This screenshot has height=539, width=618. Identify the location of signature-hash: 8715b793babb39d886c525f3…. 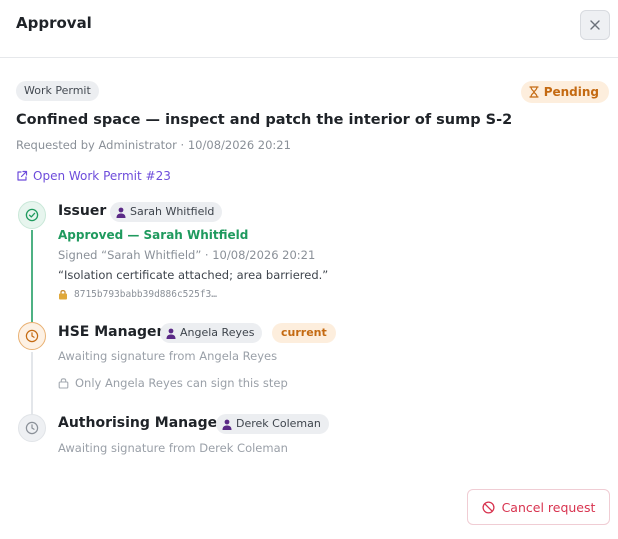
(137, 294).